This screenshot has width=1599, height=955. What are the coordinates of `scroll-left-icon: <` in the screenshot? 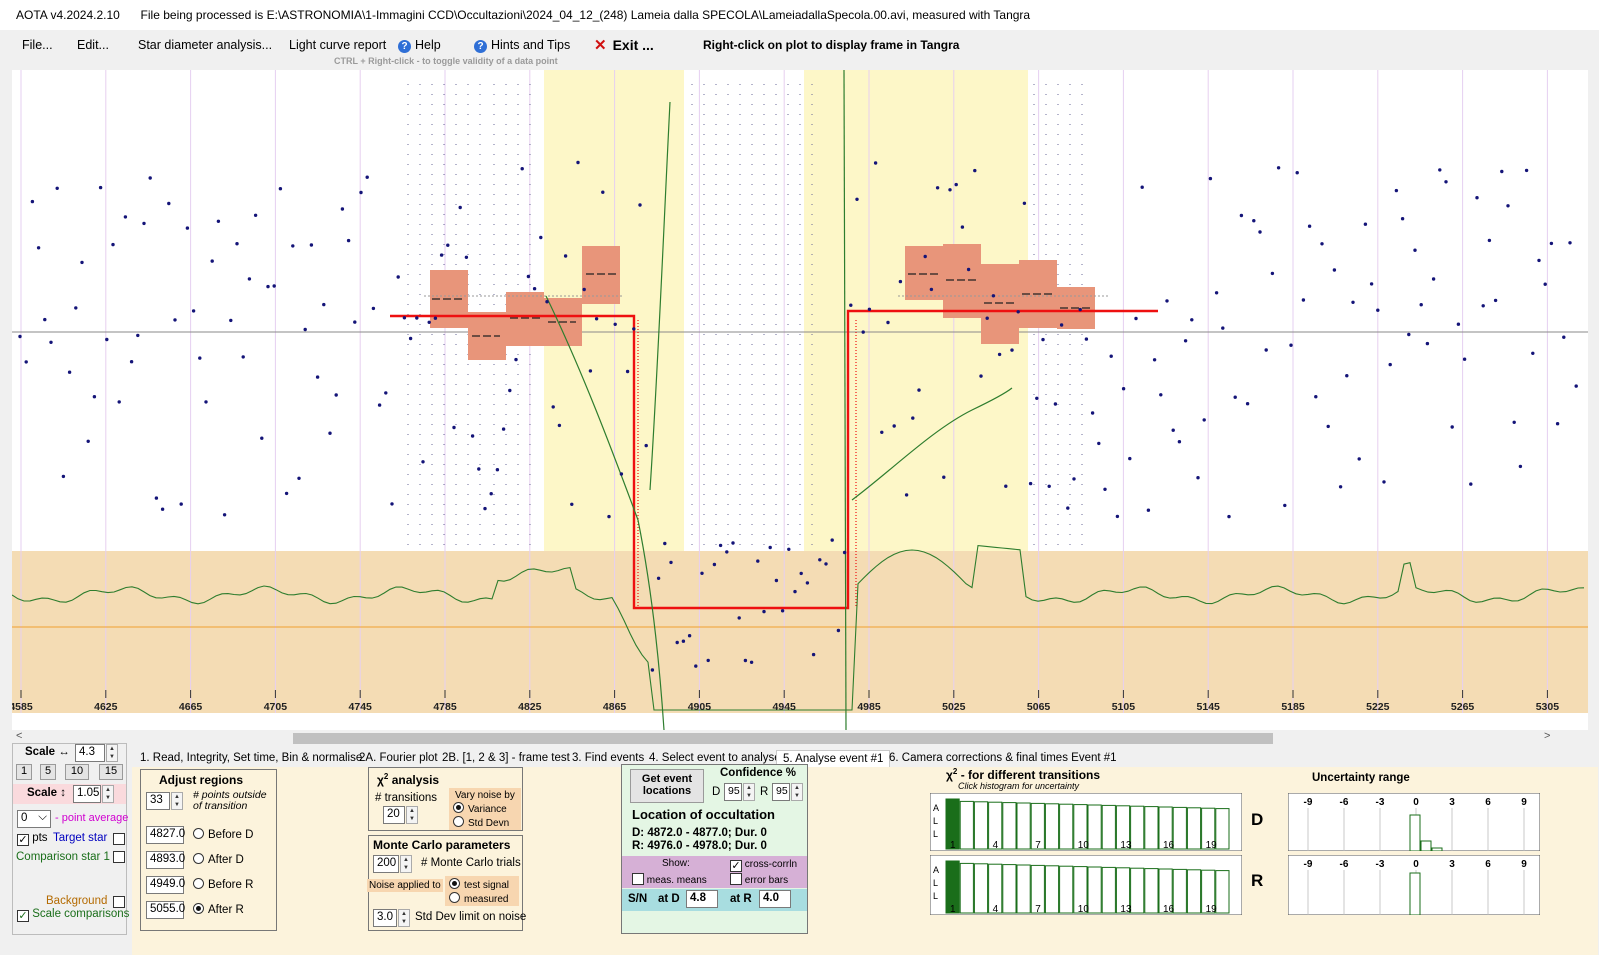 It's located at (19, 736).